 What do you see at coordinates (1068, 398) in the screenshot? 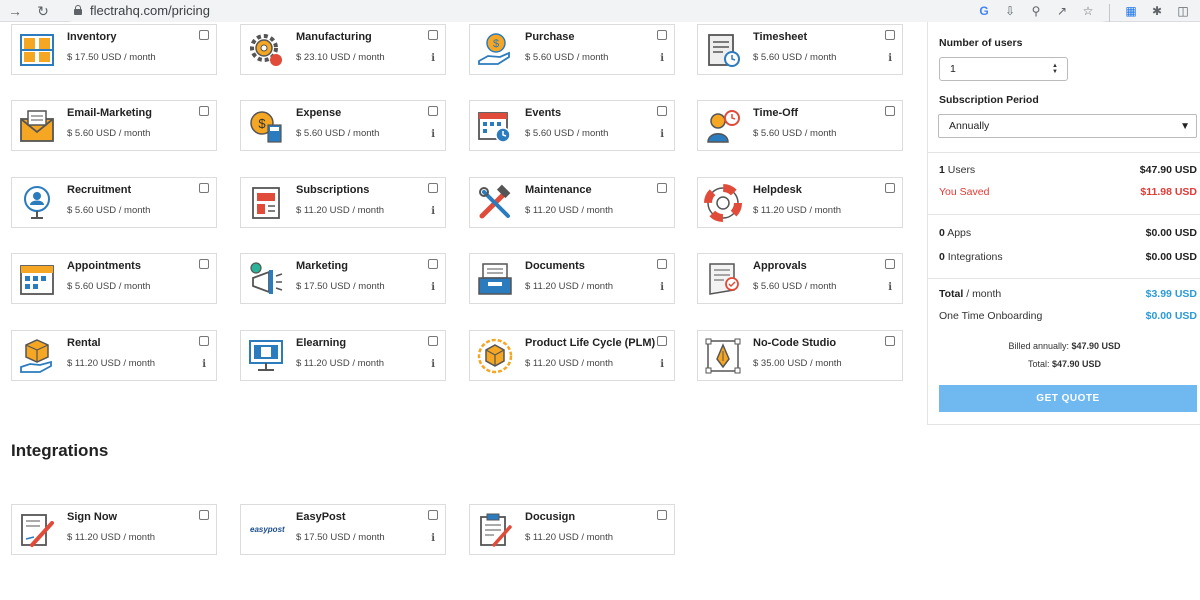
I see `get-quote-button: GET QUOTE` at bounding box center [1068, 398].